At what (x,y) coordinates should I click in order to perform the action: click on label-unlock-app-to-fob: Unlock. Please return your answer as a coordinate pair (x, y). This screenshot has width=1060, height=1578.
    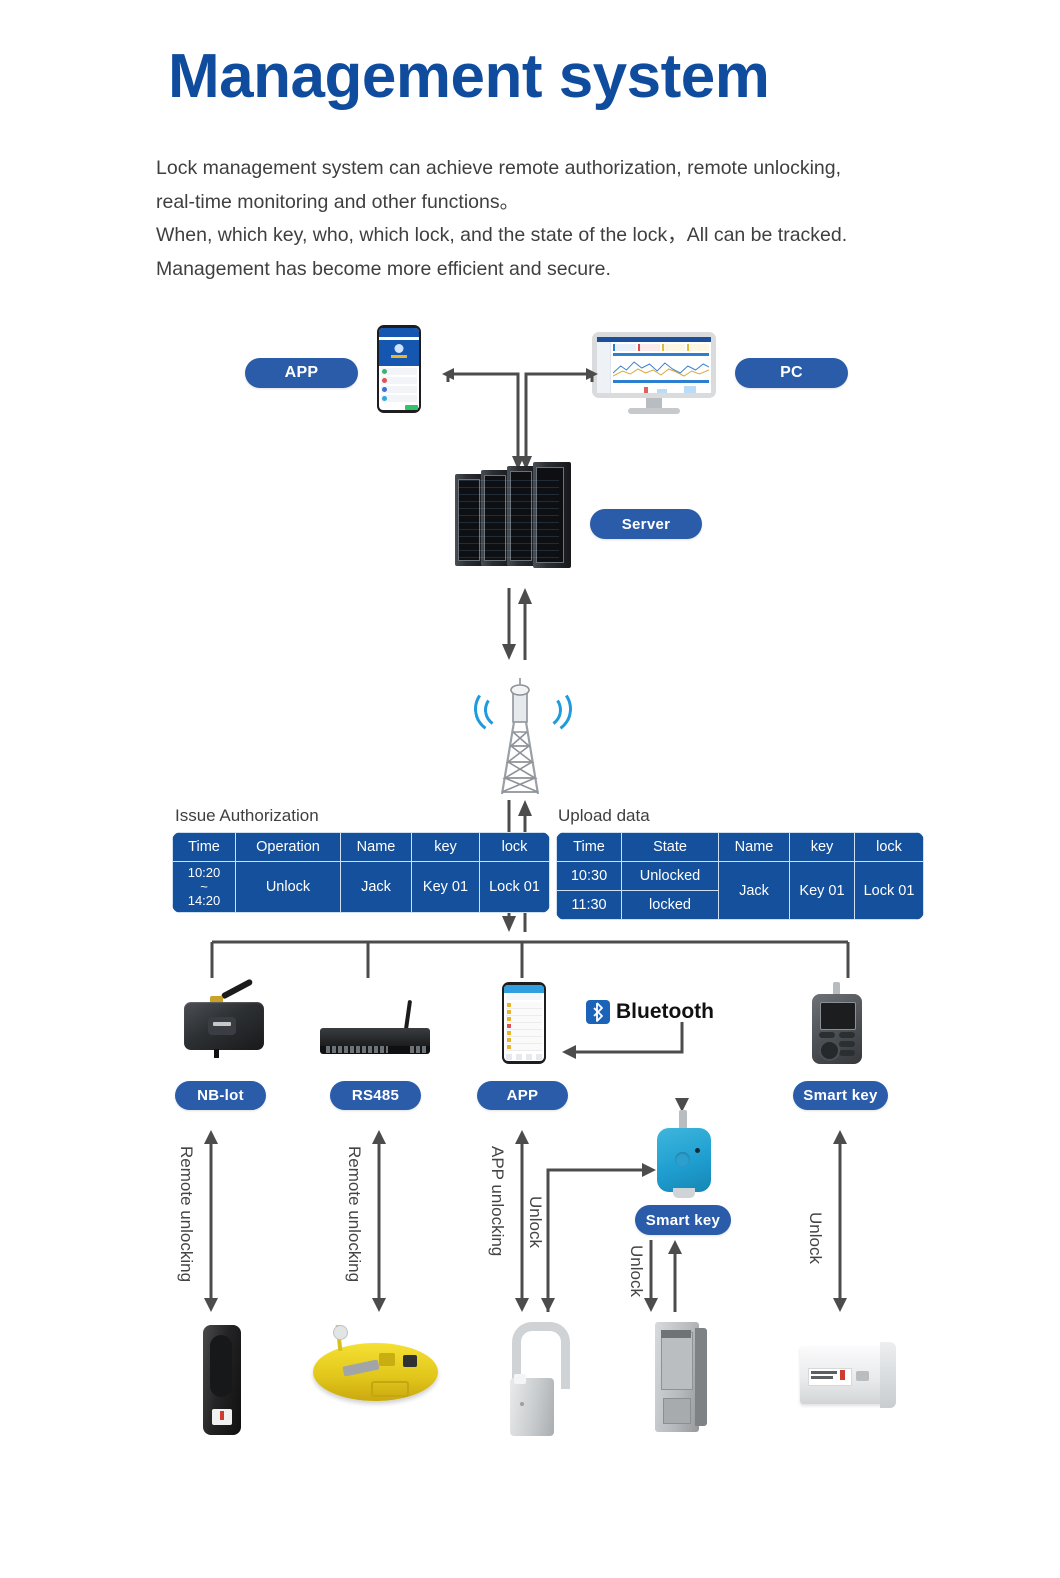
    Looking at the image, I should click on (535, 1222).